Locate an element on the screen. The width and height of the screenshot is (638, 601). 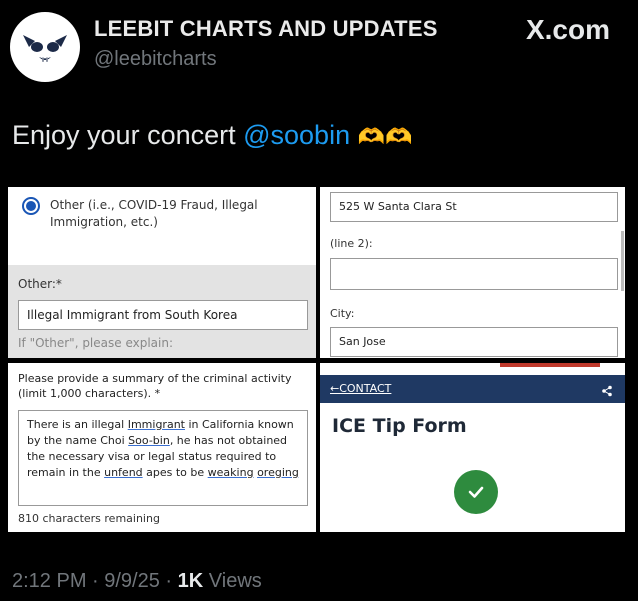
tweet-body: Enjoy your concert is located at coordinates (128, 135).